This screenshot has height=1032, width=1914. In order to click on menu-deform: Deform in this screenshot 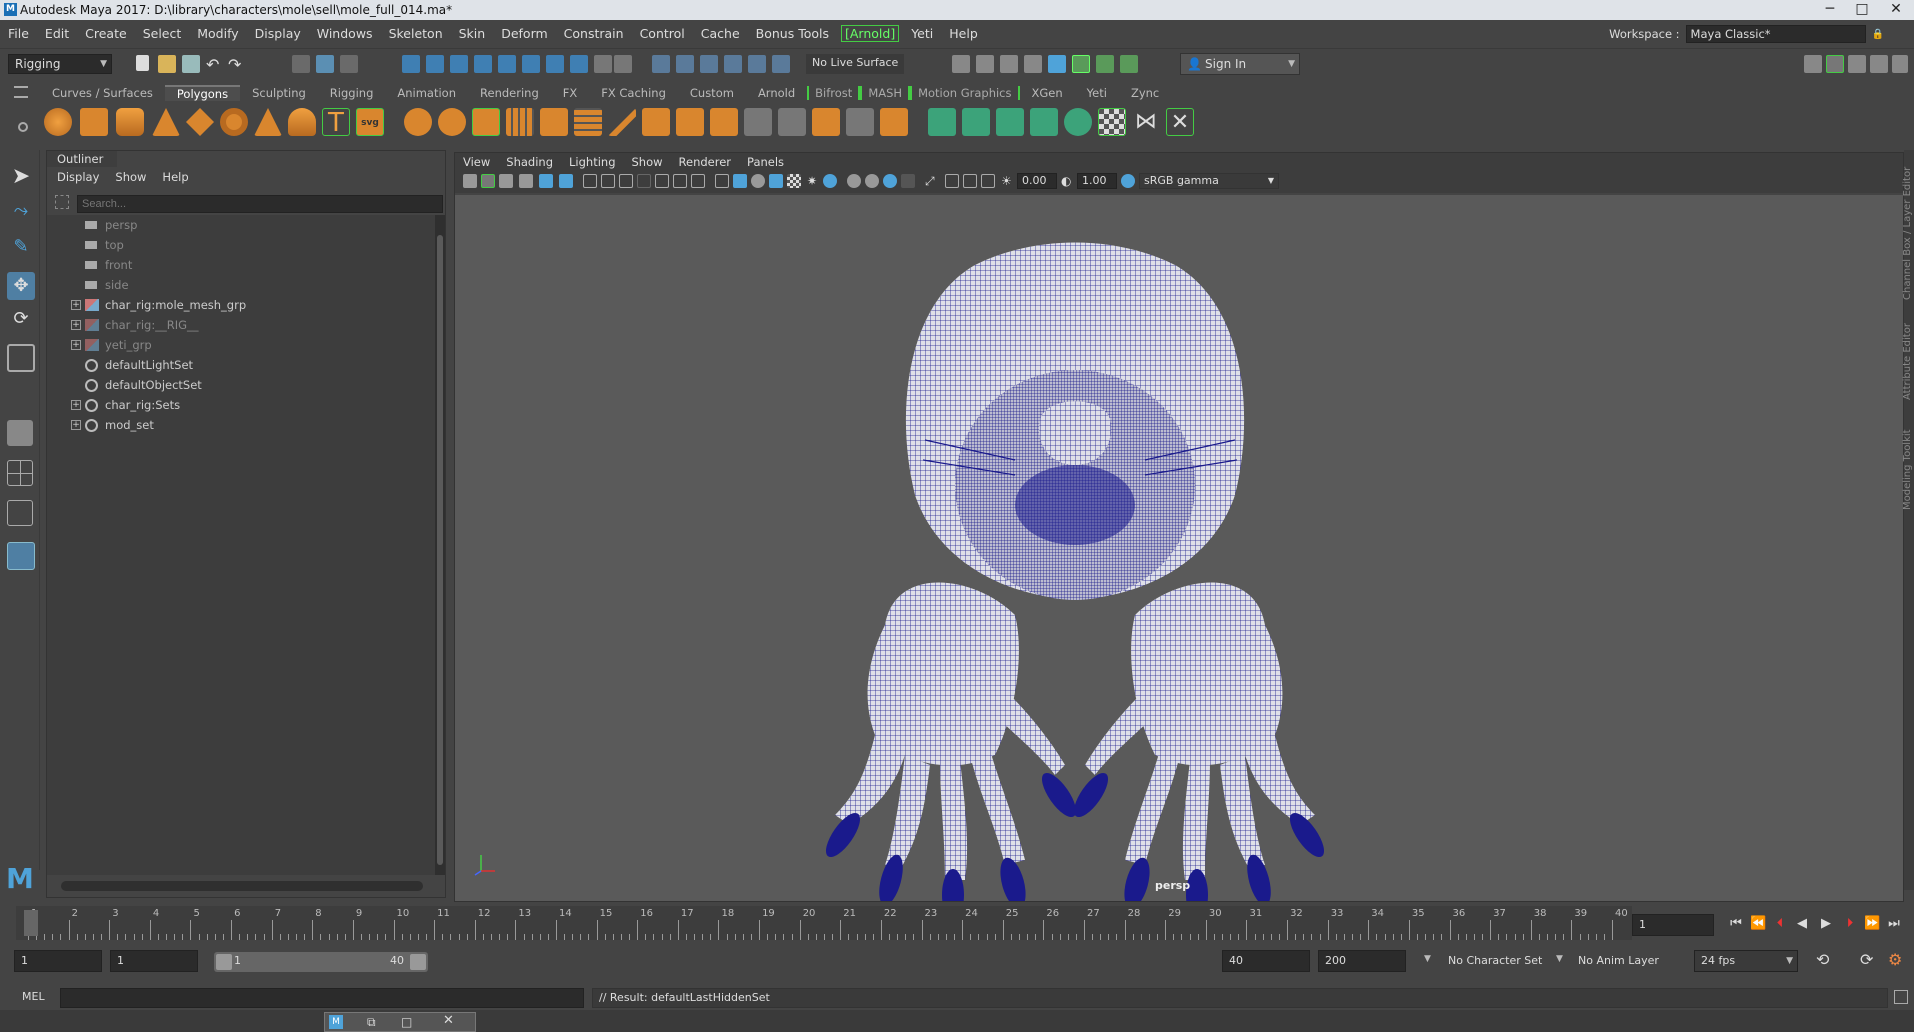, I will do `click(524, 33)`.